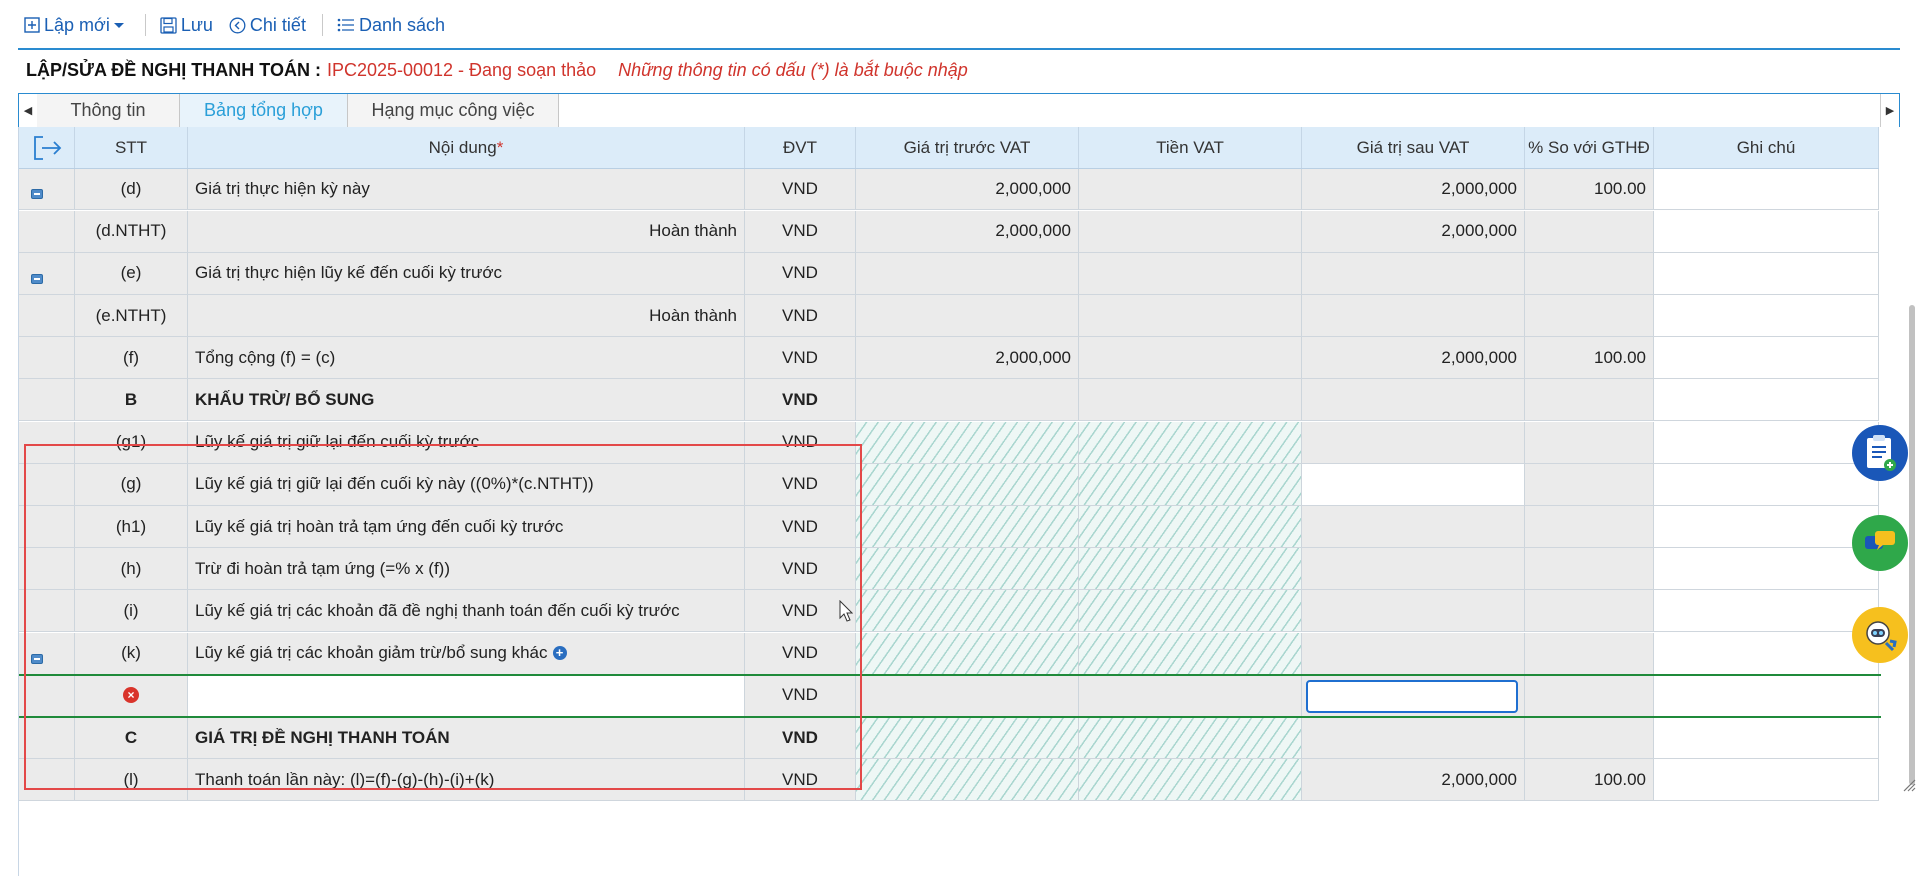 The image size is (1918, 876). Describe the element at coordinates (466, 358) in the screenshot. I see `cell-content: Tổng cộng (f) = (c)` at that location.